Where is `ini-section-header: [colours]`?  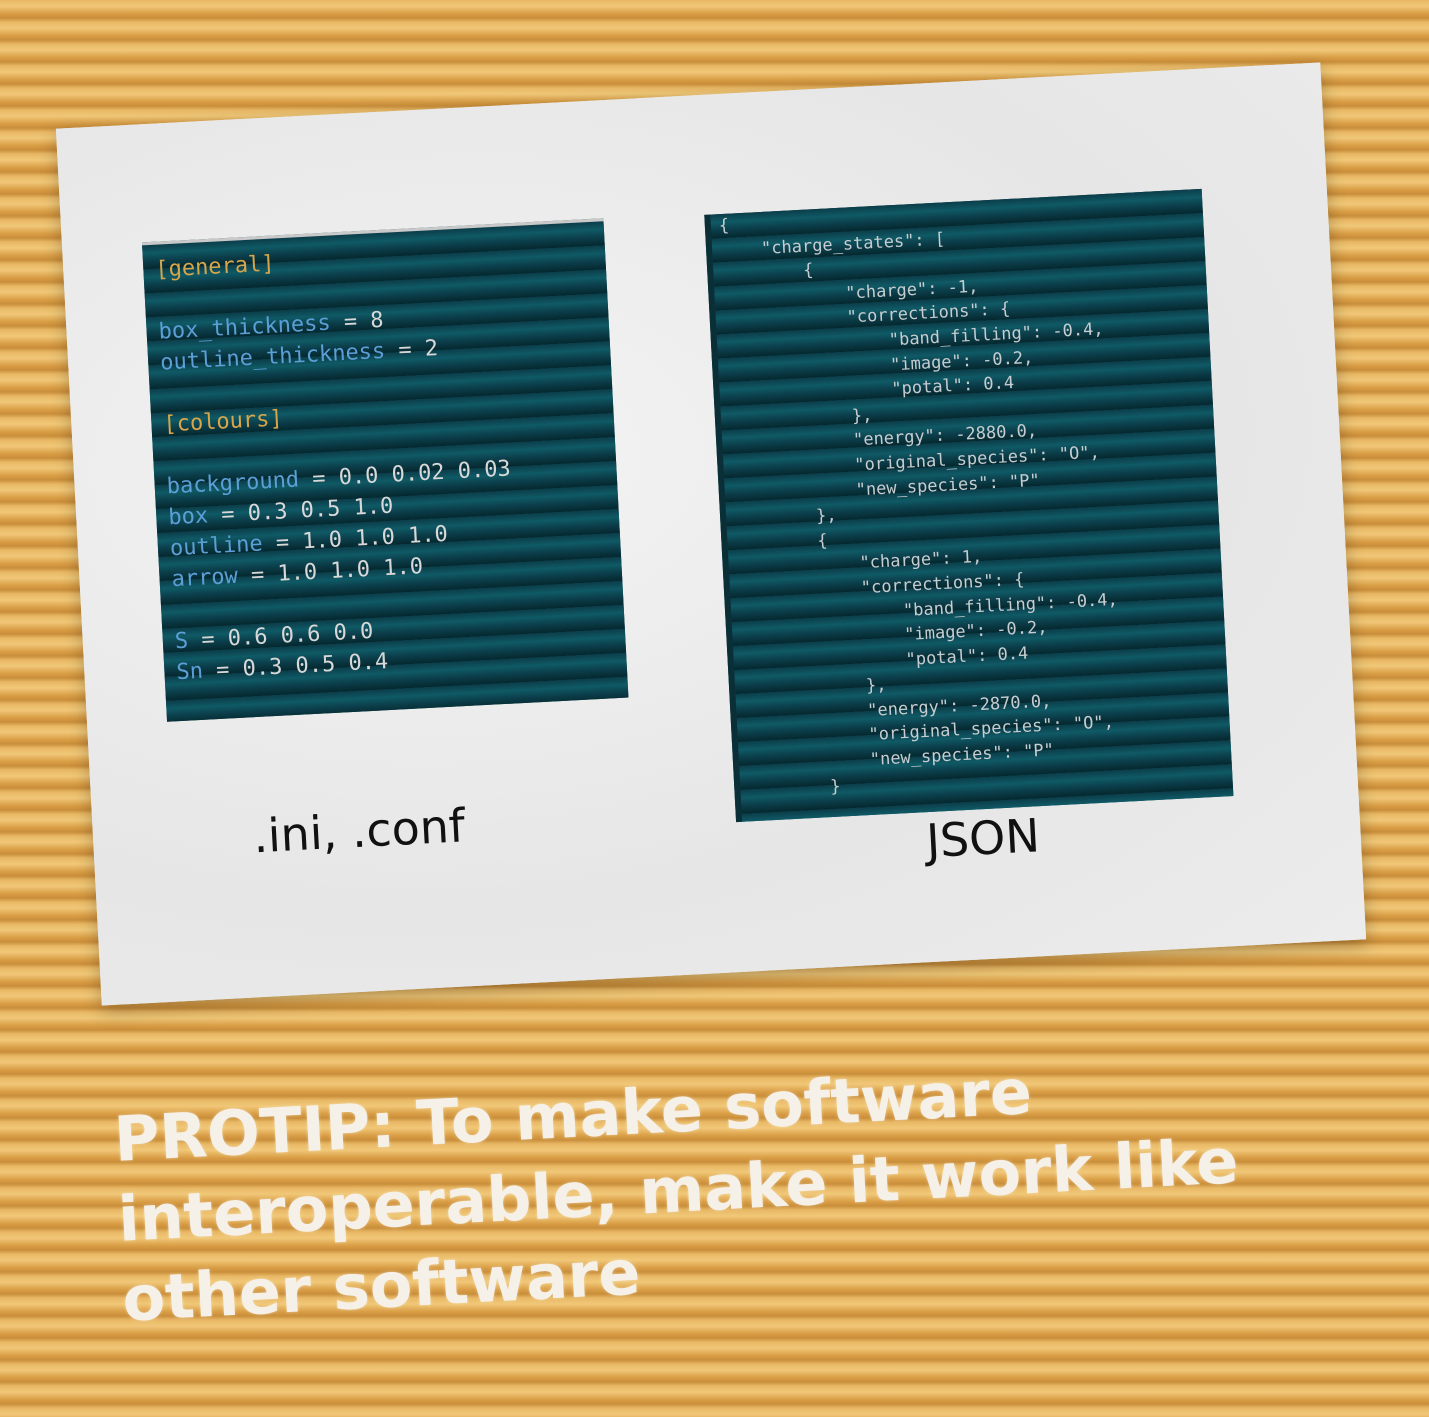 ini-section-header: [colours] is located at coordinates (223, 422).